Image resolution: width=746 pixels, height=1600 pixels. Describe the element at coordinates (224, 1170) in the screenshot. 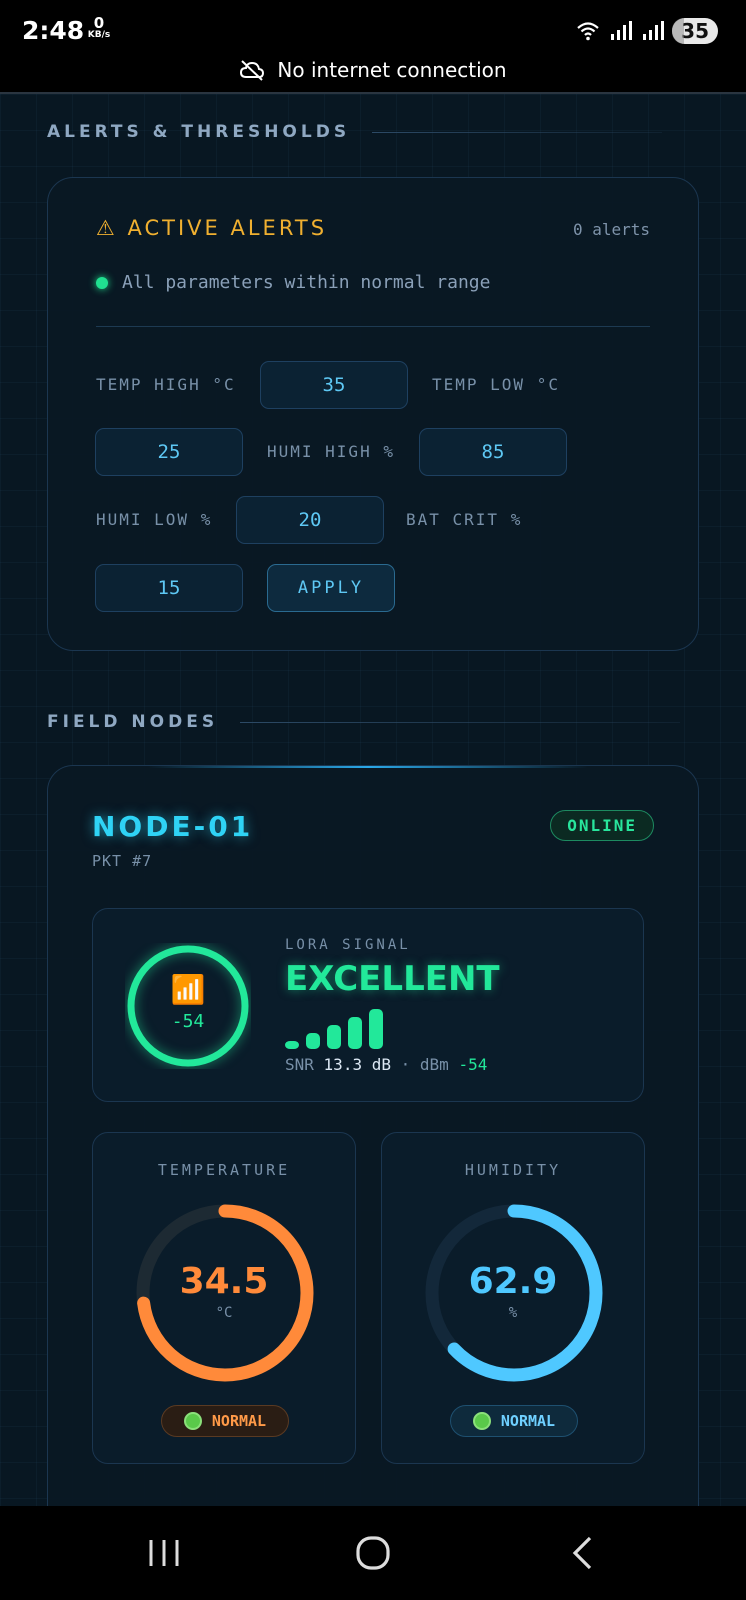

I see `temperature-label: TEMPERATURE` at that location.